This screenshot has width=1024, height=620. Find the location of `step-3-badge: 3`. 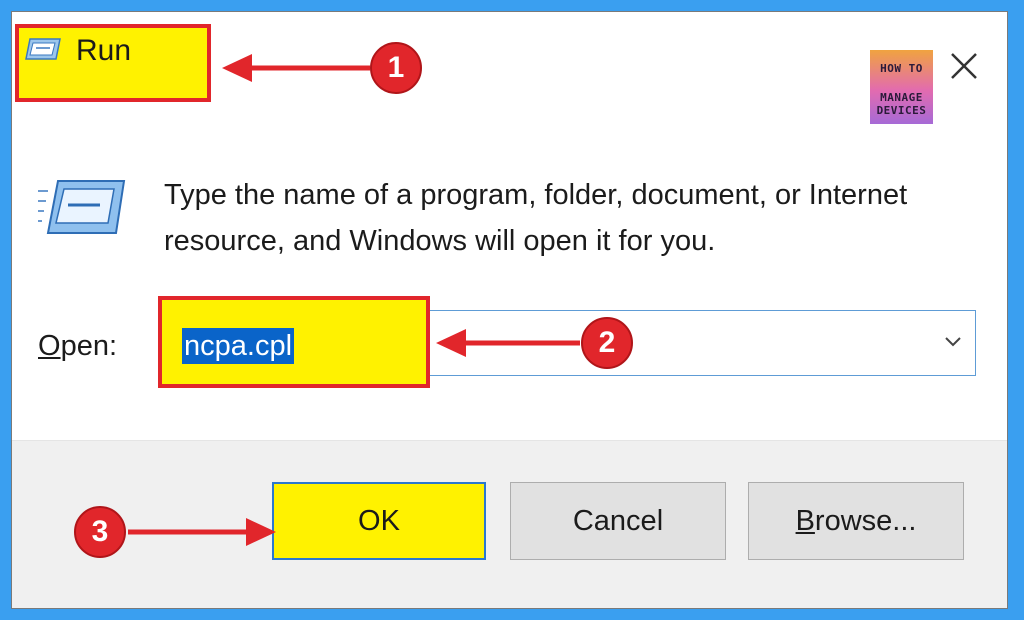

step-3-badge: 3 is located at coordinates (100, 532).